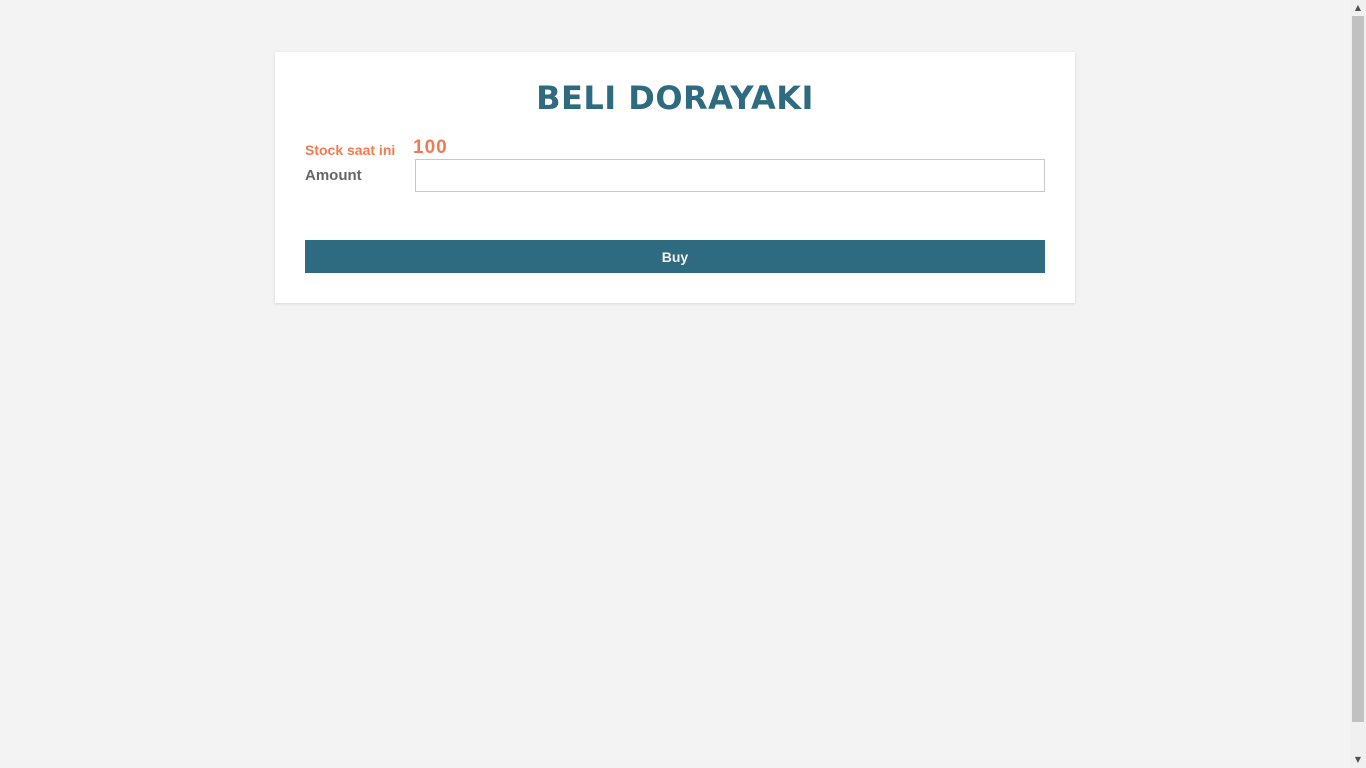  What do you see at coordinates (1358, 8) in the screenshot?
I see `scroll-up-arrow-icon: ▲` at bounding box center [1358, 8].